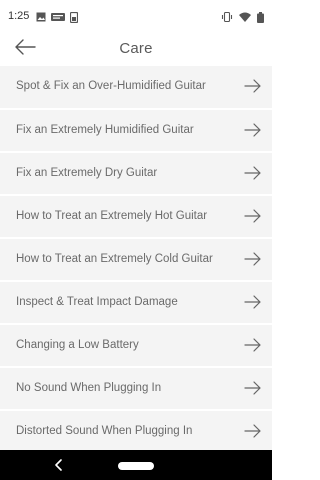  I want to click on list-item: Fix an Extremely Humidified Guitar, so click(136, 131).